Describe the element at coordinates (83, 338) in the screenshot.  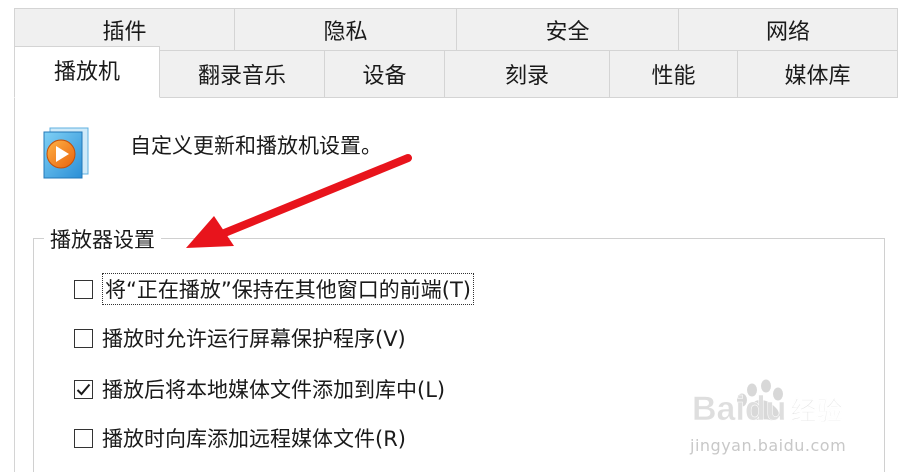
I see `checkbox-allow-screensaver` at that location.